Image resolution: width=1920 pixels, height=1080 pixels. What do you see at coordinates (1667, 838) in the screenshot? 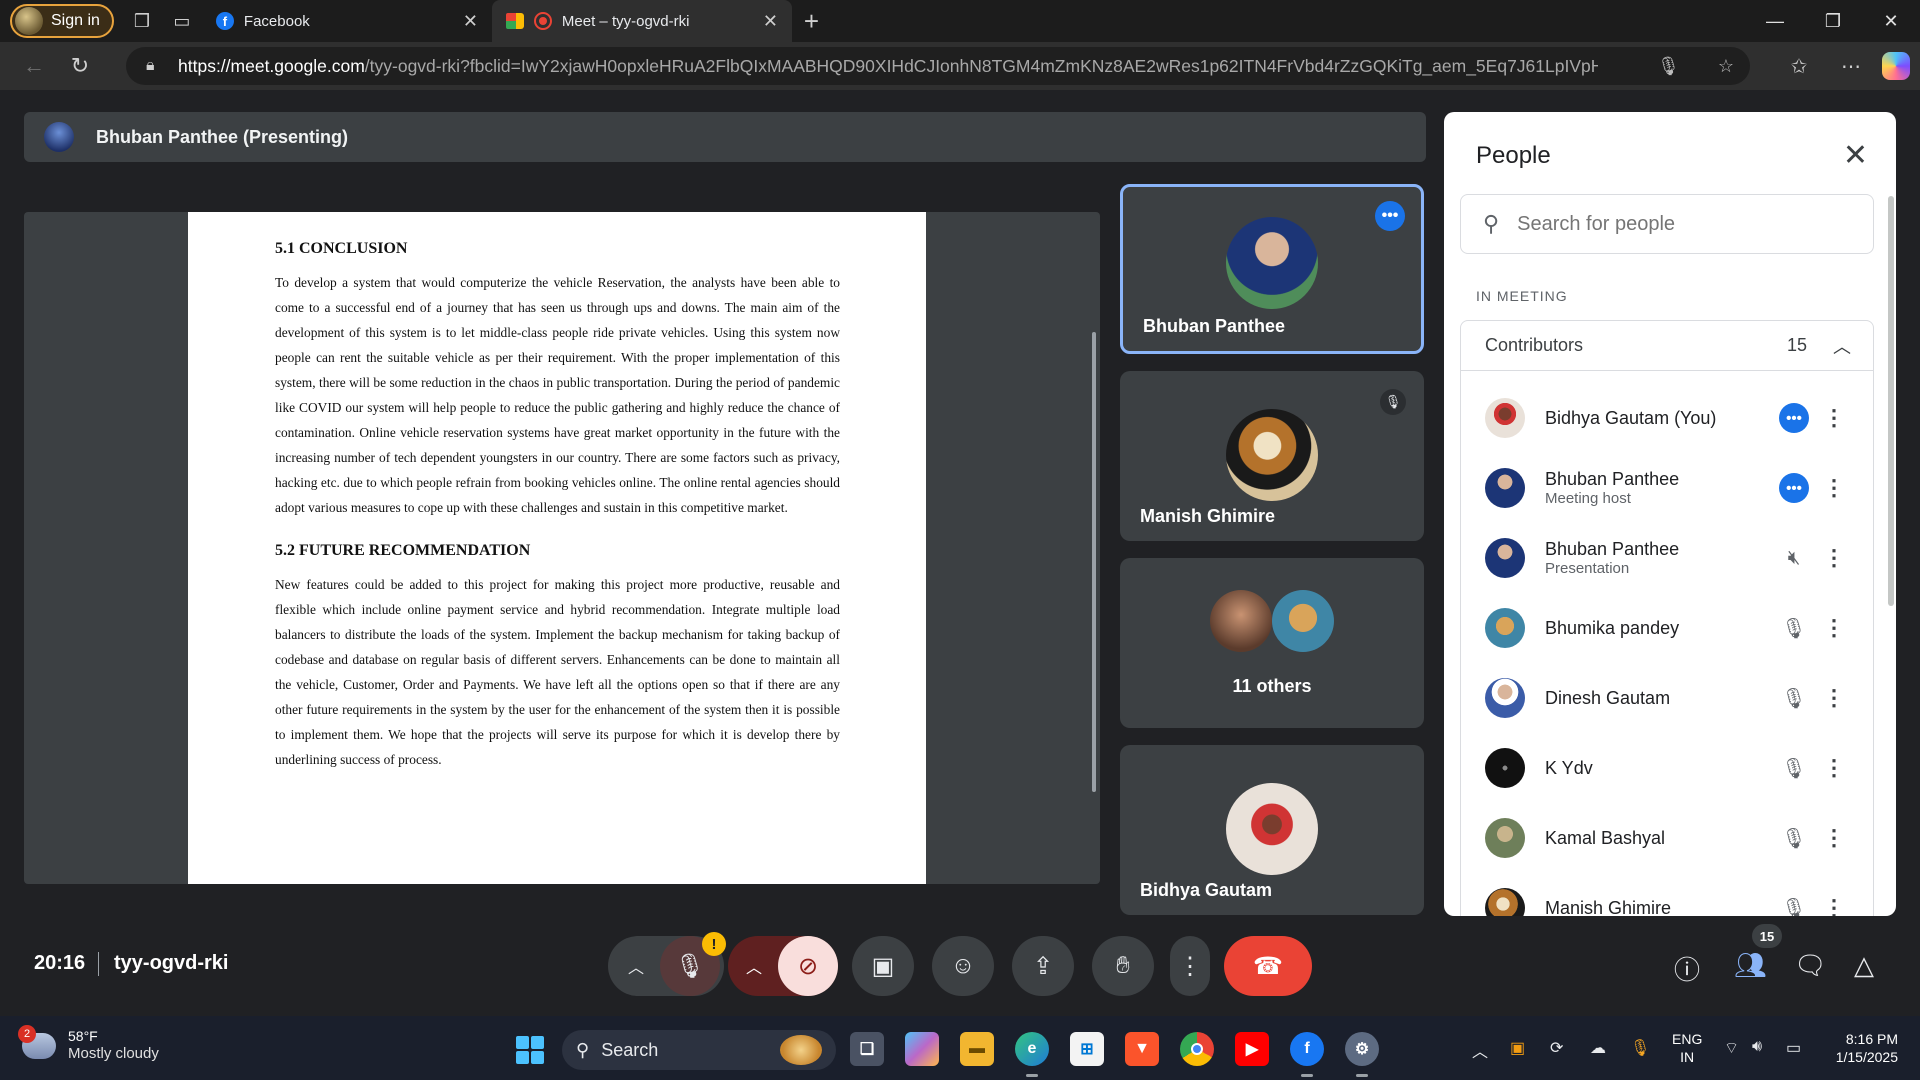
I see `list-item: Kamal Bashyal 🎙︎ ⋮` at bounding box center [1667, 838].